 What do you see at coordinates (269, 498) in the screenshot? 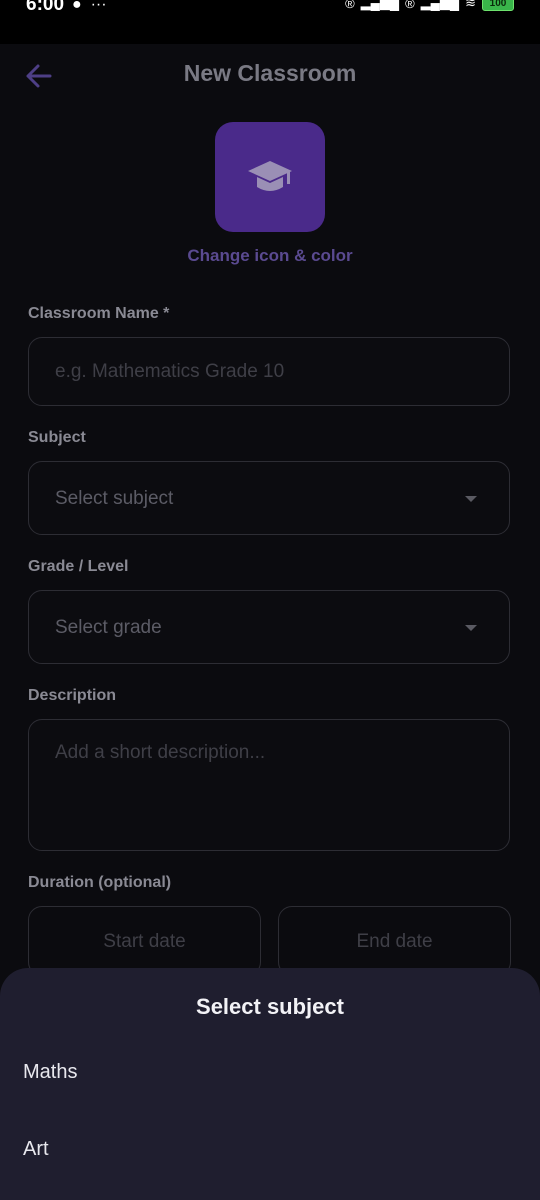
I see `subject-select: Select subject` at bounding box center [269, 498].